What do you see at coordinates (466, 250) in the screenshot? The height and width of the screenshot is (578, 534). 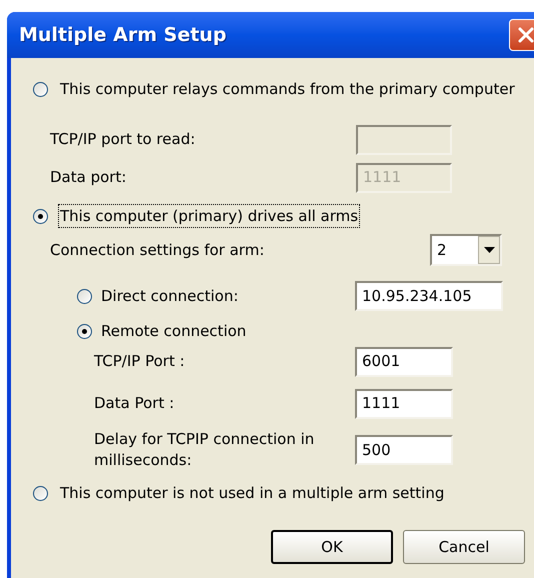 I see `dropdown: 2` at bounding box center [466, 250].